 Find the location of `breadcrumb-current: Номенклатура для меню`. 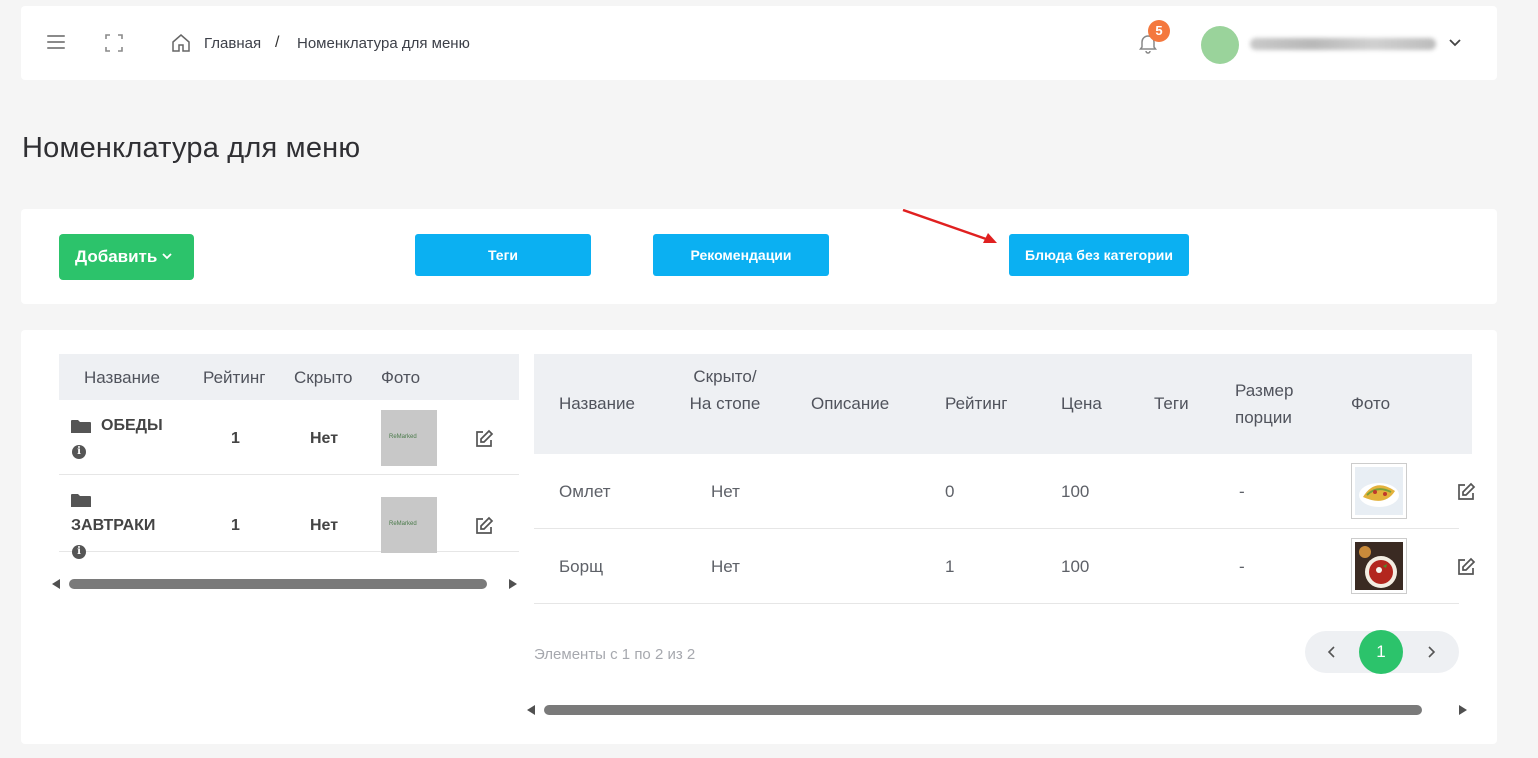

breadcrumb-current: Номенклатура для меню is located at coordinates (383, 43).